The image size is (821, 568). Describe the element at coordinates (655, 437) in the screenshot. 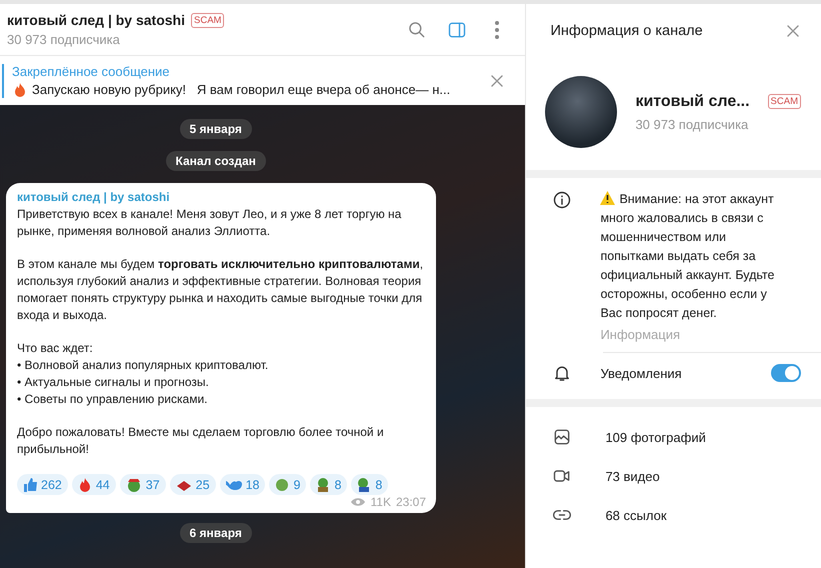

I see `media-count: 109 фотографий` at that location.